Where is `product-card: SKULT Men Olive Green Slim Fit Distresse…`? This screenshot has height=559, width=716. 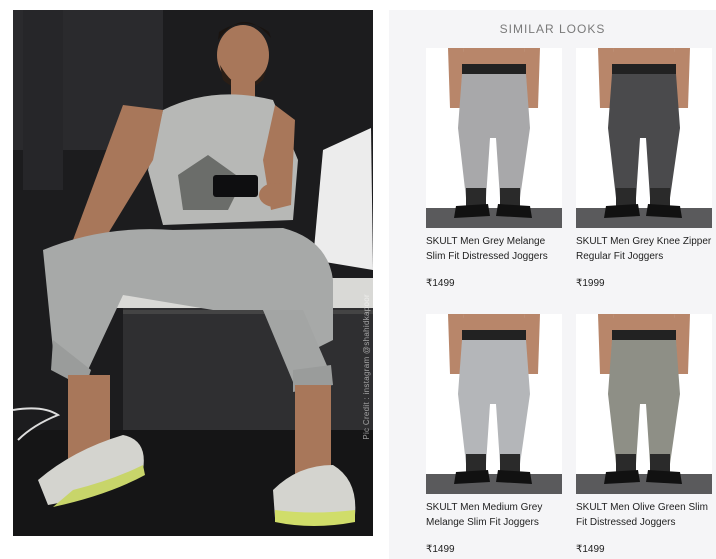 product-card: SKULT Men Olive Green Slim Fit Distresse… is located at coordinates (644, 434).